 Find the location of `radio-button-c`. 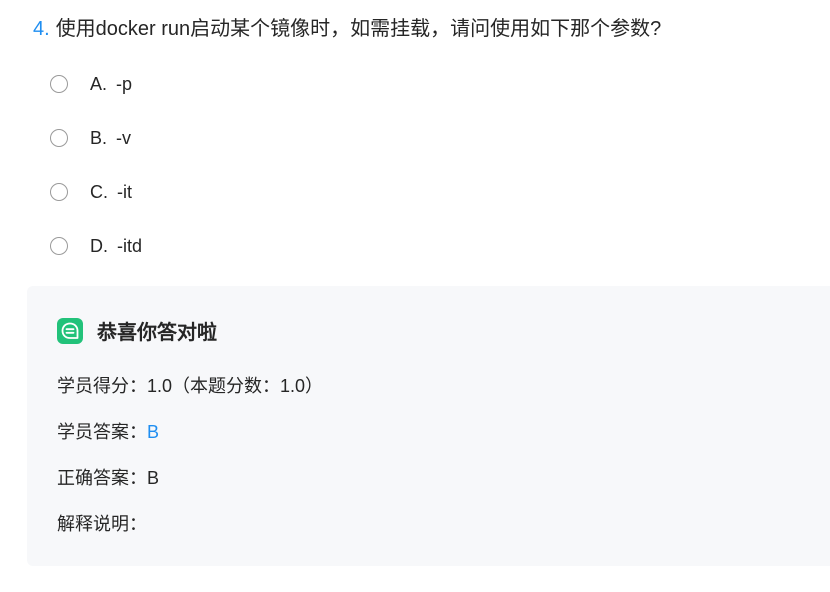

radio-button-c is located at coordinates (59, 192).